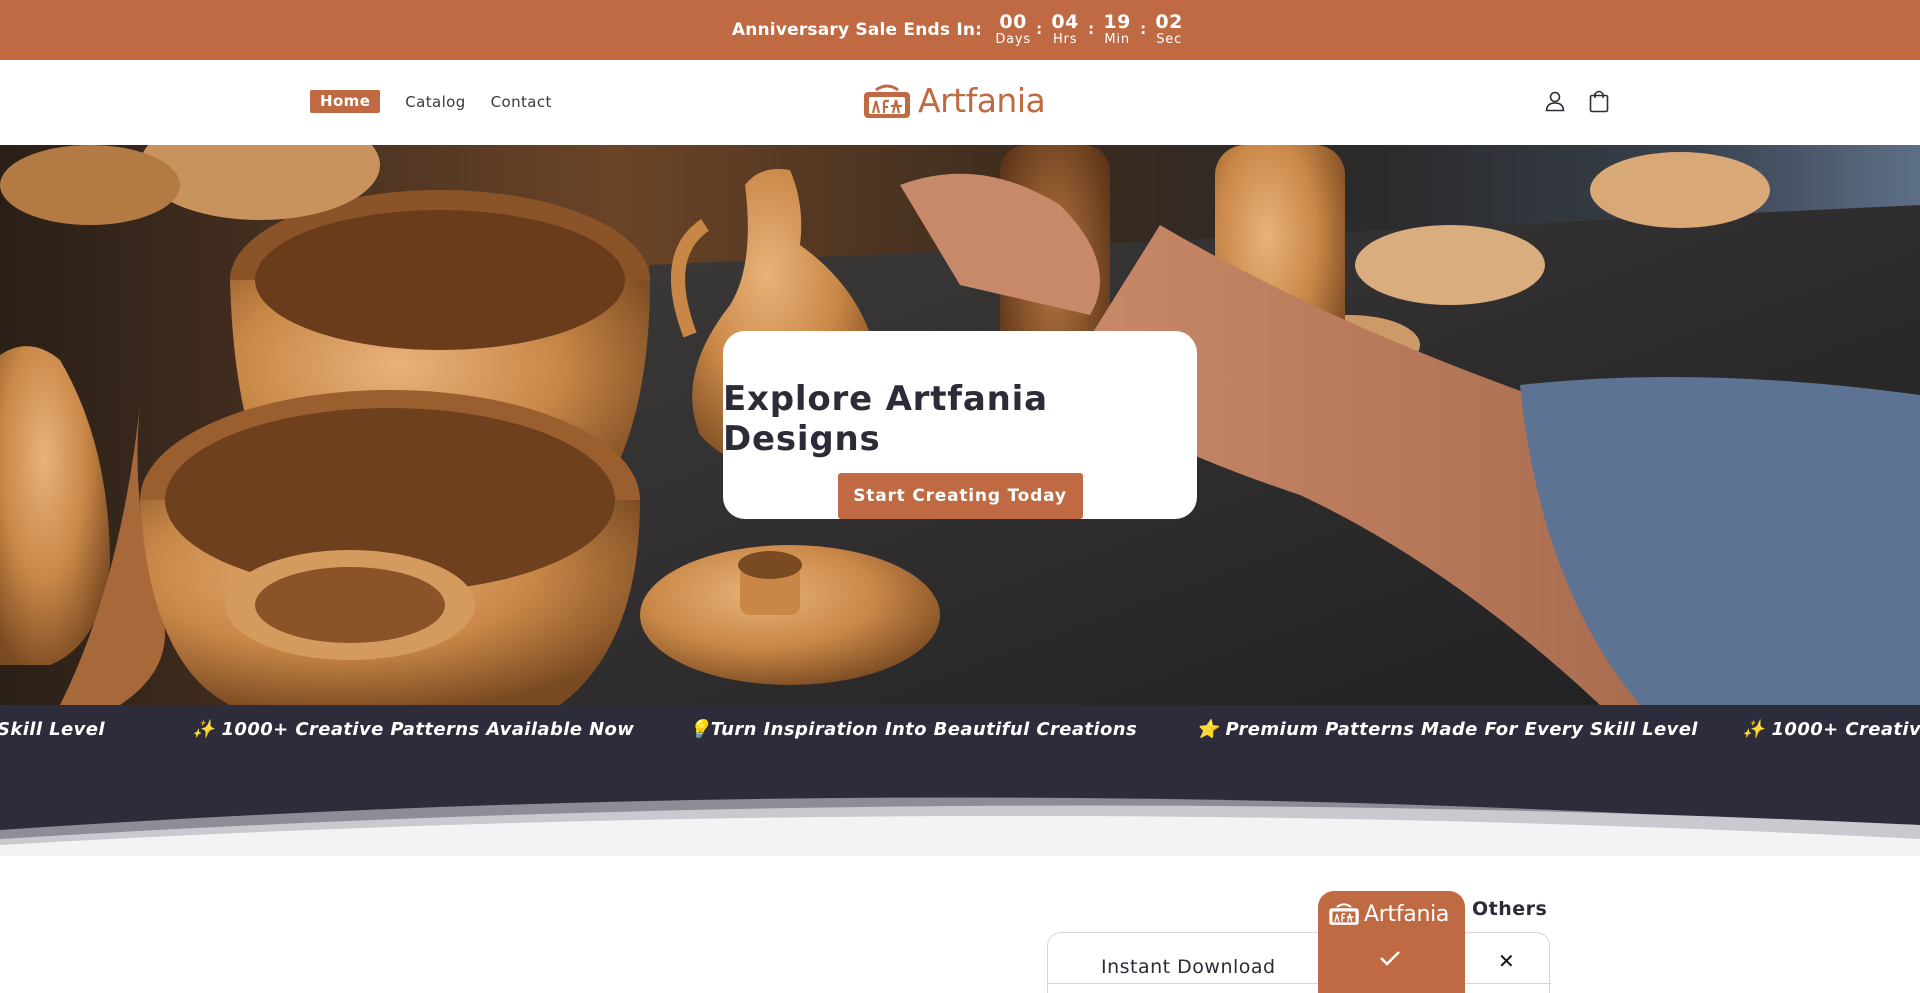 The height and width of the screenshot is (993, 1920). What do you see at coordinates (1117, 39) in the screenshot?
I see `countdown-minutes-unit: Min` at bounding box center [1117, 39].